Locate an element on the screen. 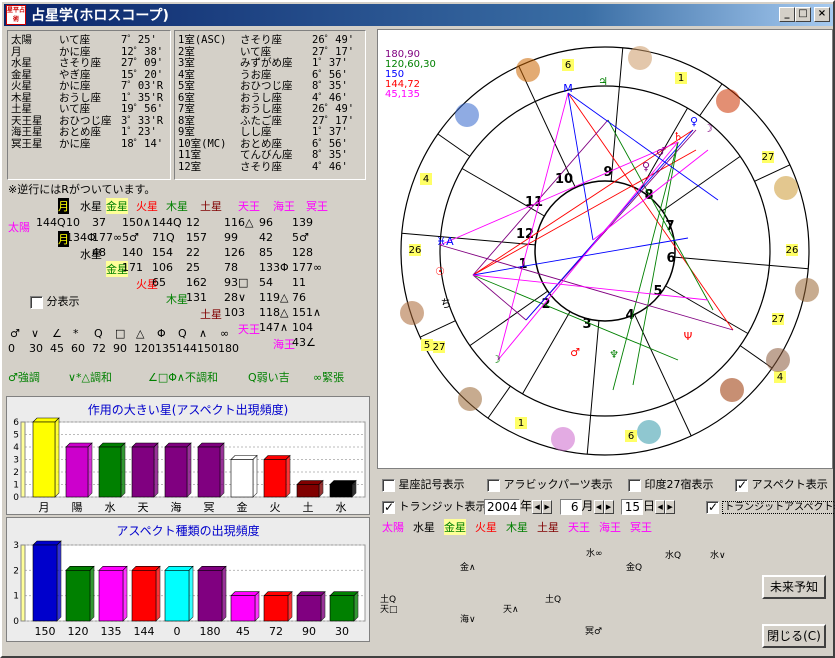 The height and width of the screenshot is (658, 835). house-name: 7室 is located at coordinates (186, 109).